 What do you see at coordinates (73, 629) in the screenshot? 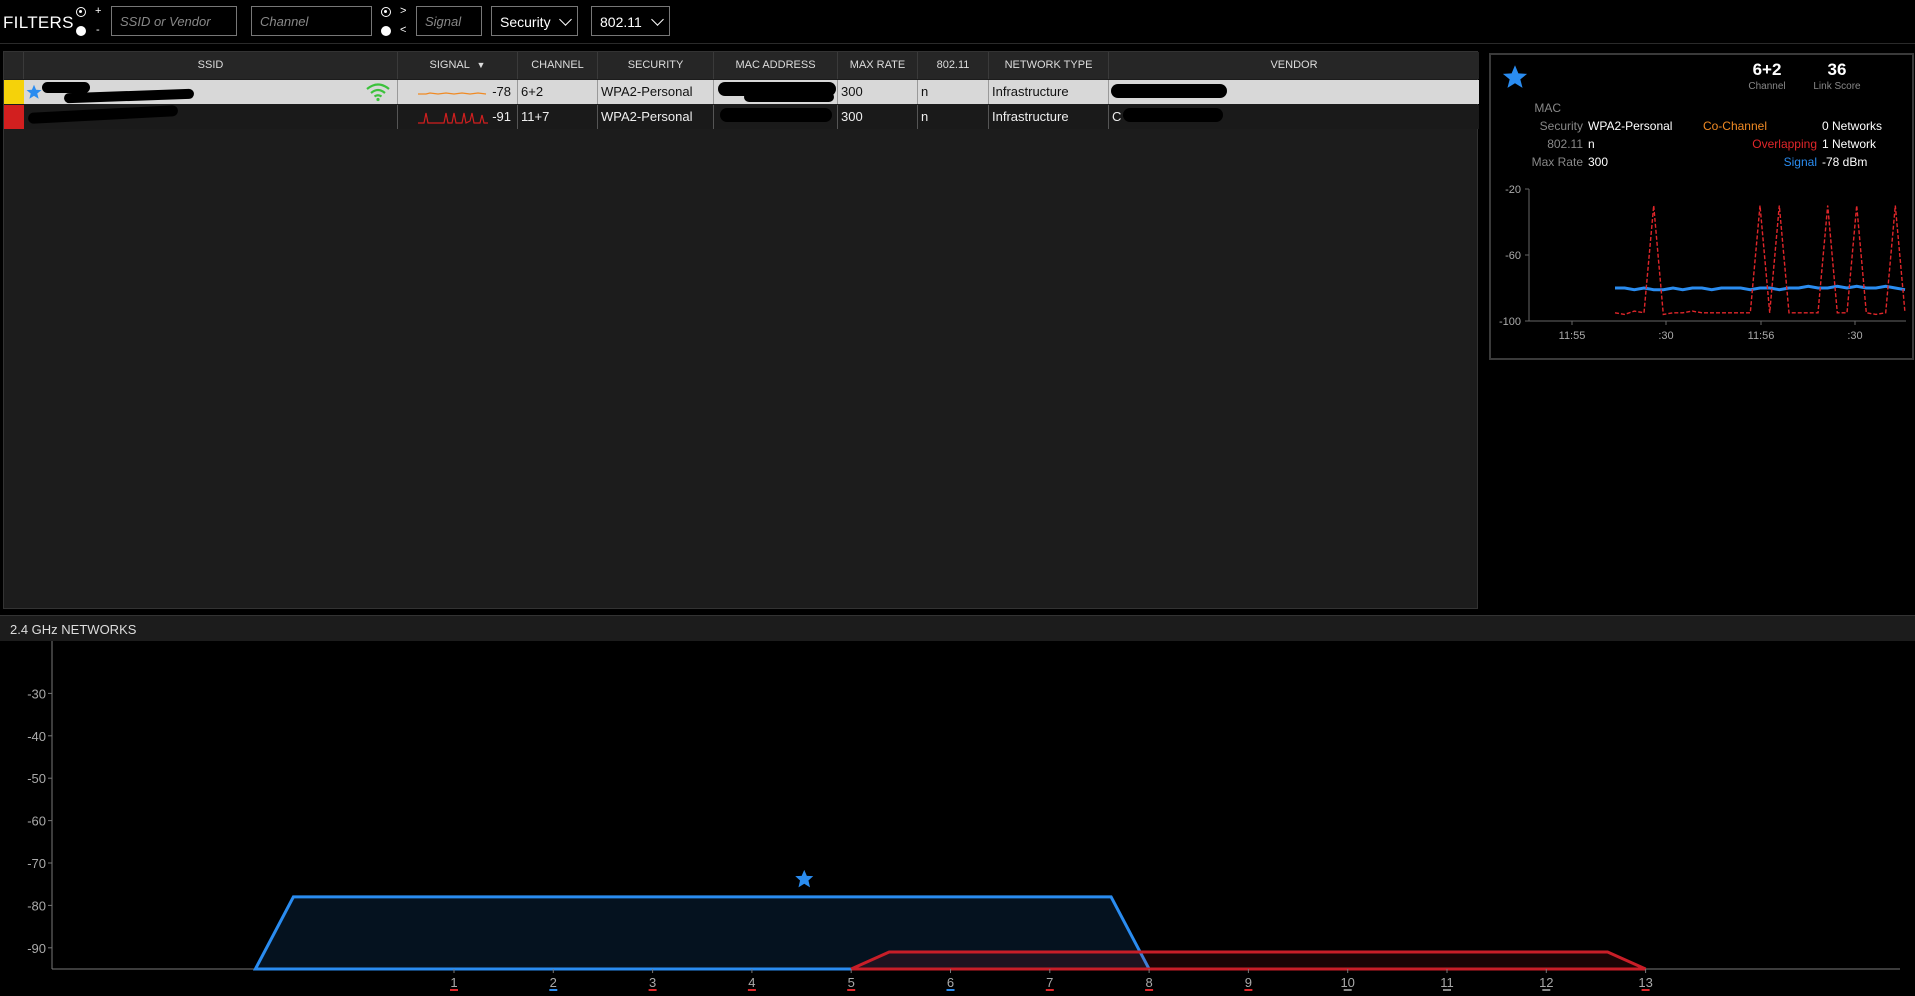
I see `ghz-section-title: 2.4 GHz NETWORKS` at bounding box center [73, 629].